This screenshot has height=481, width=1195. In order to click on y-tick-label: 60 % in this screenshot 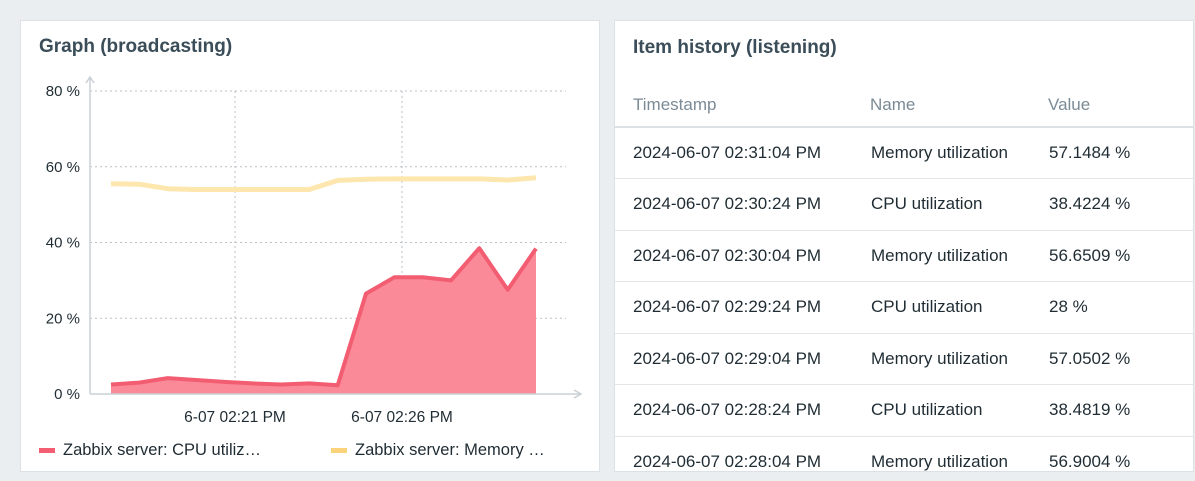, I will do `click(63, 167)`.